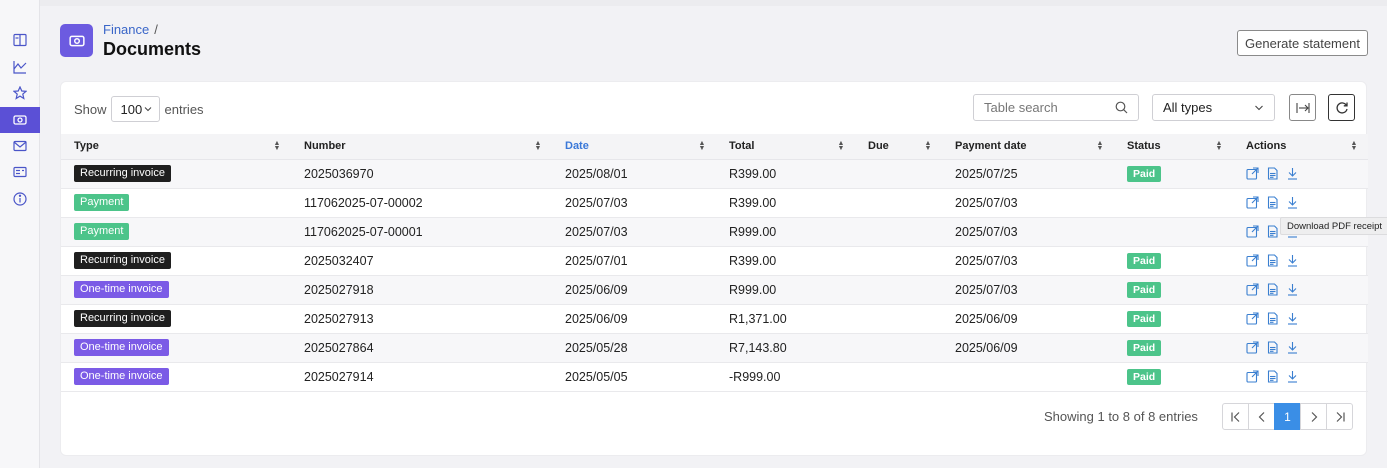  Describe the element at coordinates (1287, 416) in the screenshot. I see `page-1-button: 1` at that location.